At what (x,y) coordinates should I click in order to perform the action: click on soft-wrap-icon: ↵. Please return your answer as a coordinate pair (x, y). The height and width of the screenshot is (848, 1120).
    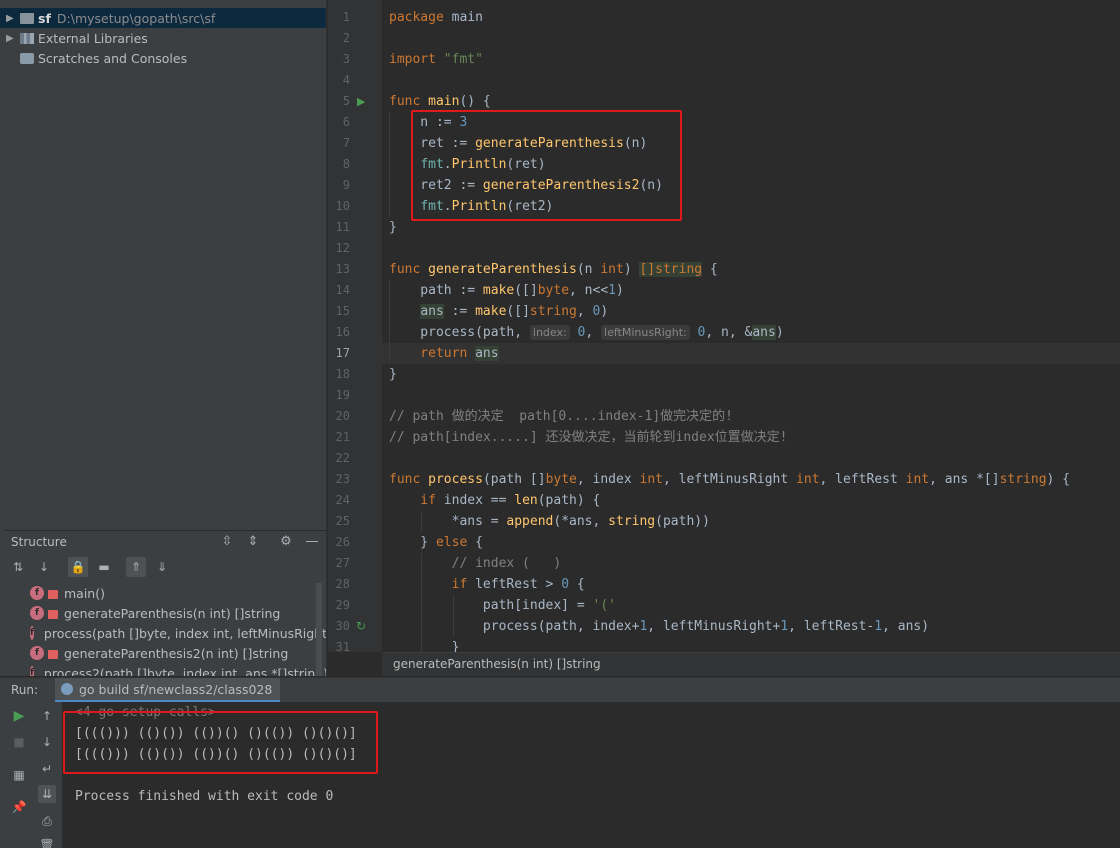
    Looking at the image, I should click on (47, 769).